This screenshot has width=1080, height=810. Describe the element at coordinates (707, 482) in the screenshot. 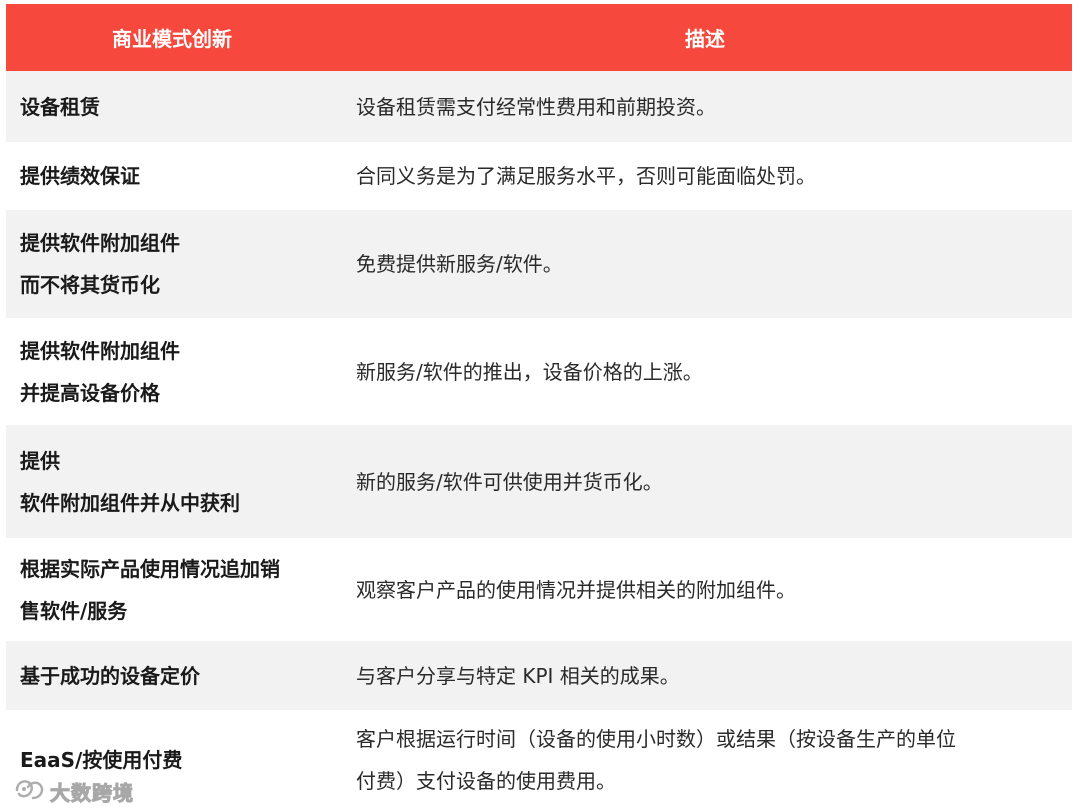

I see `description-cell: 新的服务/软件可供使用并货币化。` at that location.